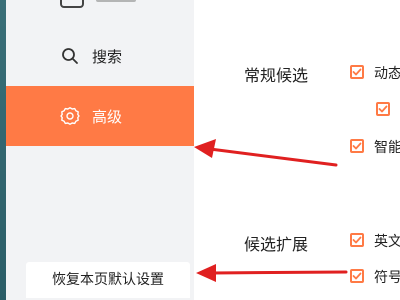  I want to click on sidebar-item-label: 搜索, so click(107, 56).